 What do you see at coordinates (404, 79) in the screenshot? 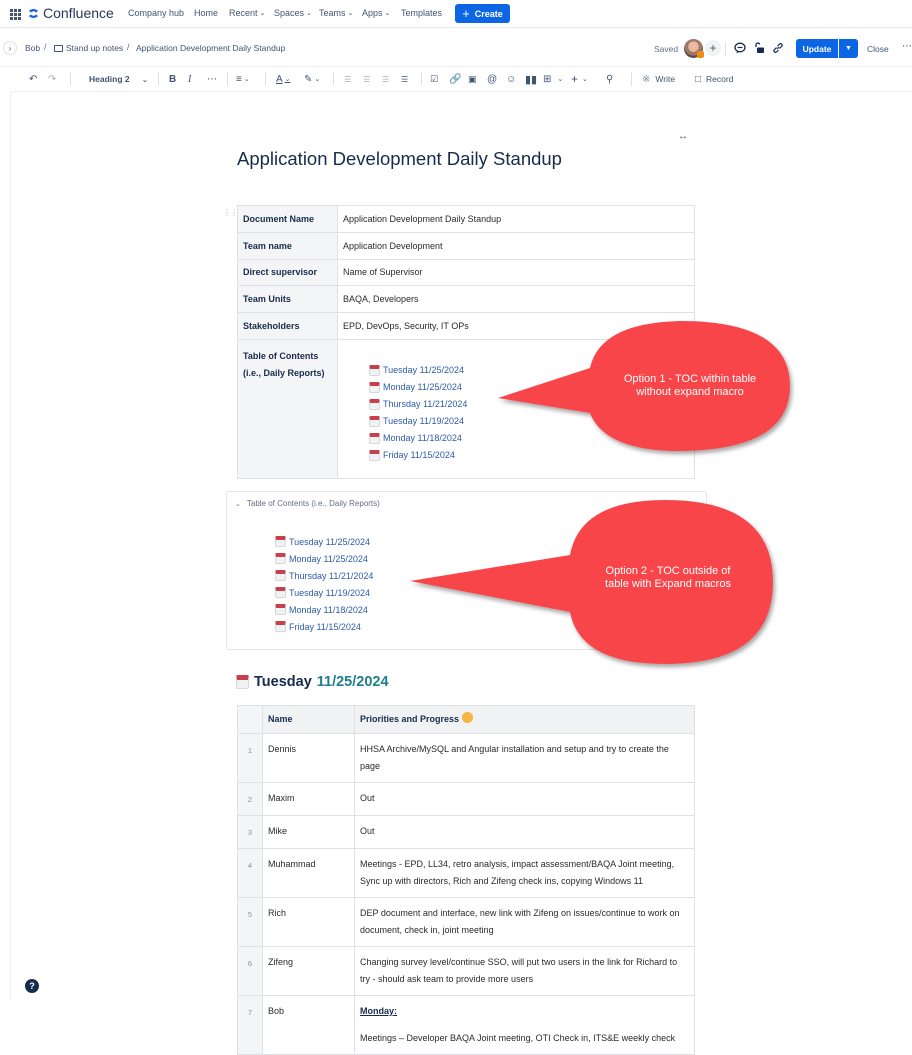
I see `indent-icon: ☰` at bounding box center [404, 79].